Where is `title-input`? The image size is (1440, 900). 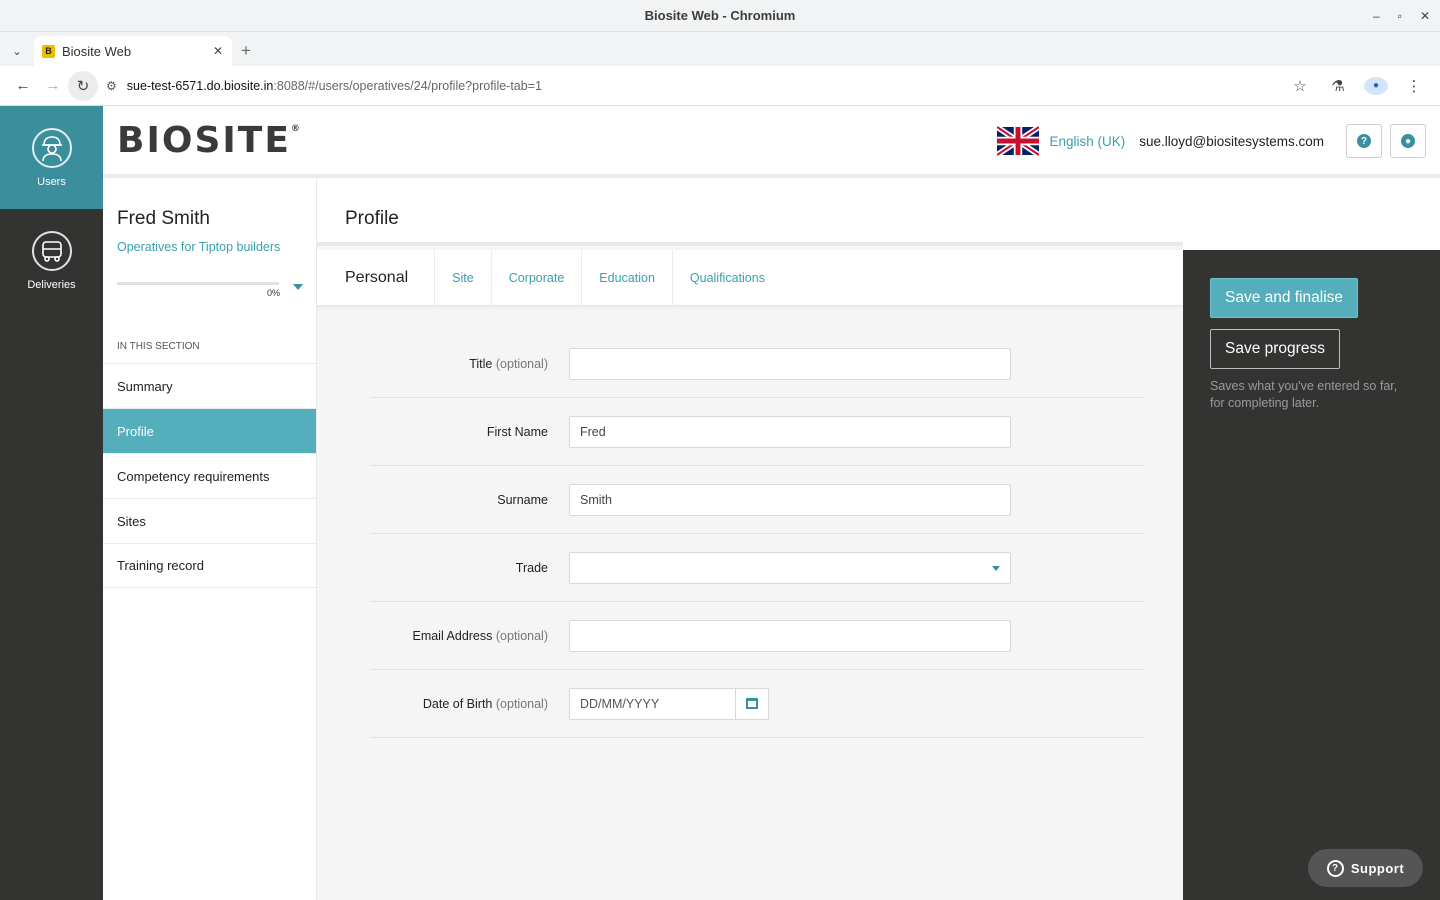
title-input is located at coordinates (790, 363).